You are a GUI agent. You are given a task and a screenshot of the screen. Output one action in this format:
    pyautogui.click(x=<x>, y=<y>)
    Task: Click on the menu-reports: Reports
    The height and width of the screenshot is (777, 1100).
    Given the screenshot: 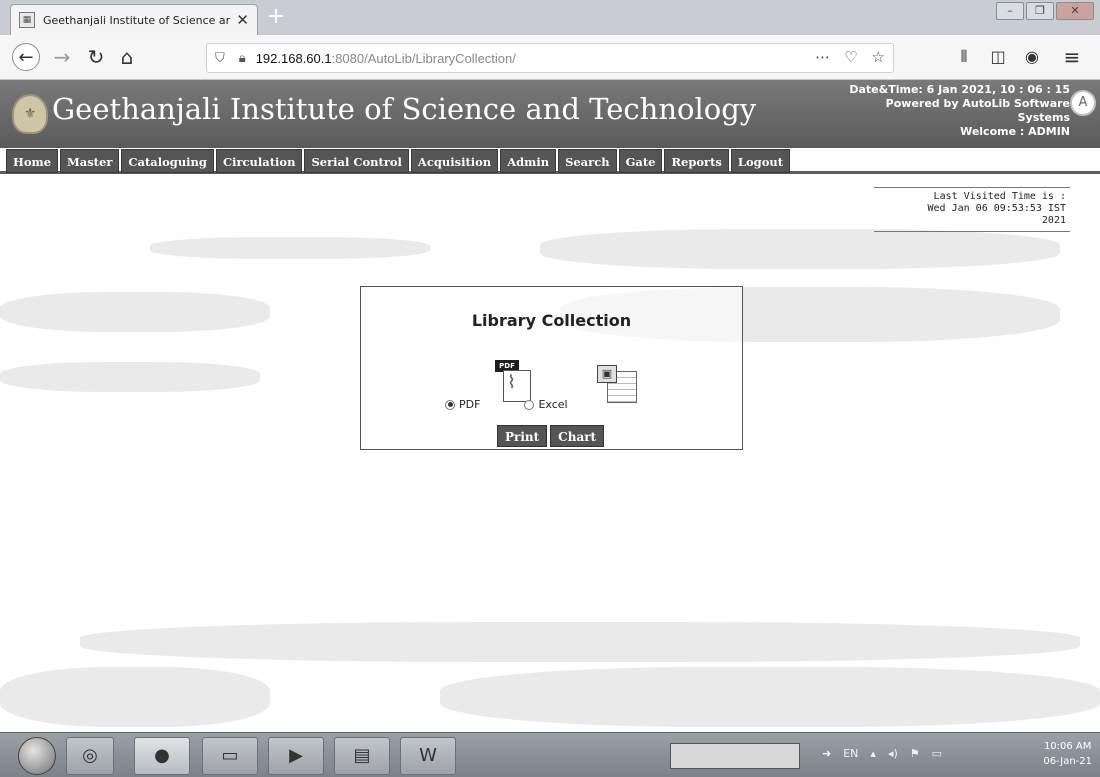 What is the action you would take?
    pyautogui.click(x=696, y=161)
    